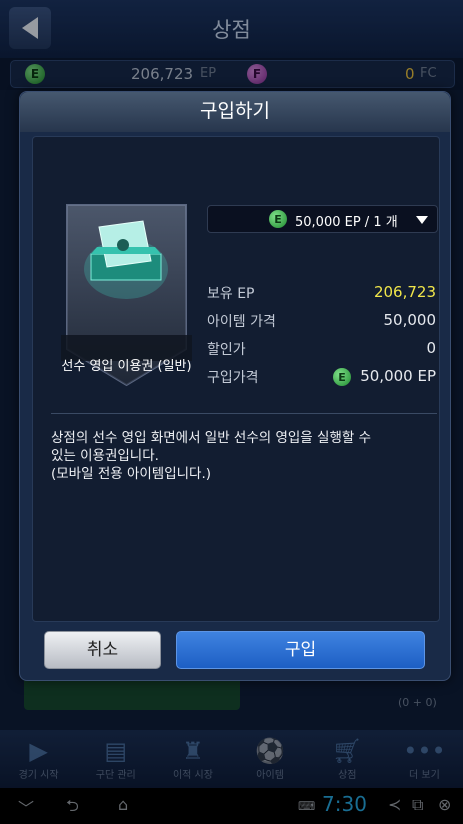 The image size is (463, 824). I want to click on buy-button: 구입, so click(300, 650).